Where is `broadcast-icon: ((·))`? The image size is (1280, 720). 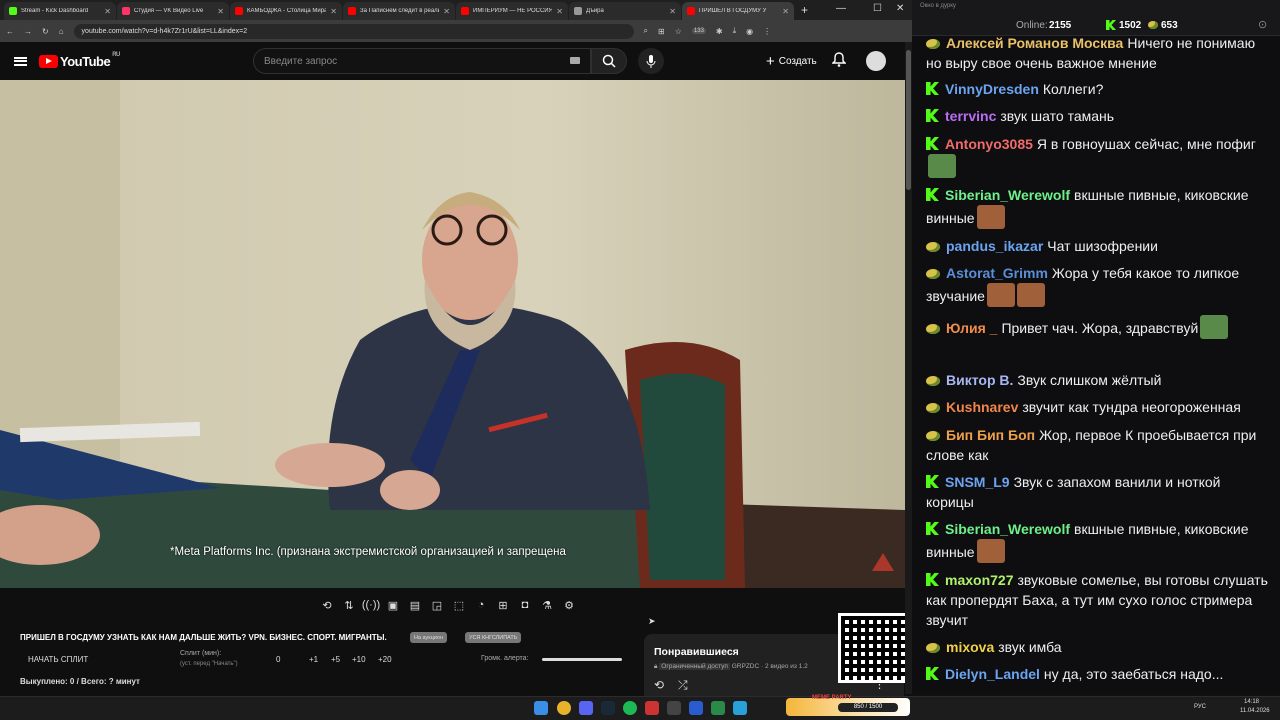
broadcast-icon: ((·)) is located at coordinates (371, 605).